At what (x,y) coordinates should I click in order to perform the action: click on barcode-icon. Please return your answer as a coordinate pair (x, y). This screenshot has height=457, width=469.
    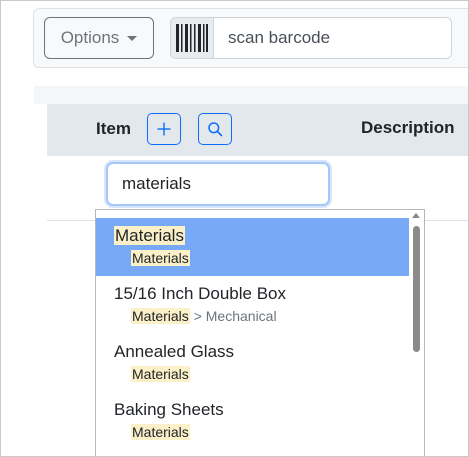
    Looking at the image, I should click on (192, 38).